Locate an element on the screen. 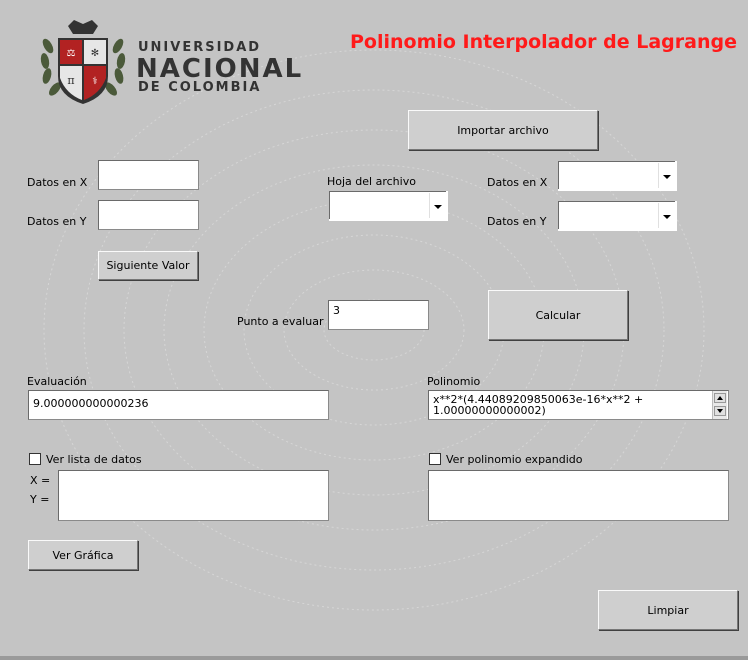  calculate-button: Calcular is located at coordinates (558, 315).